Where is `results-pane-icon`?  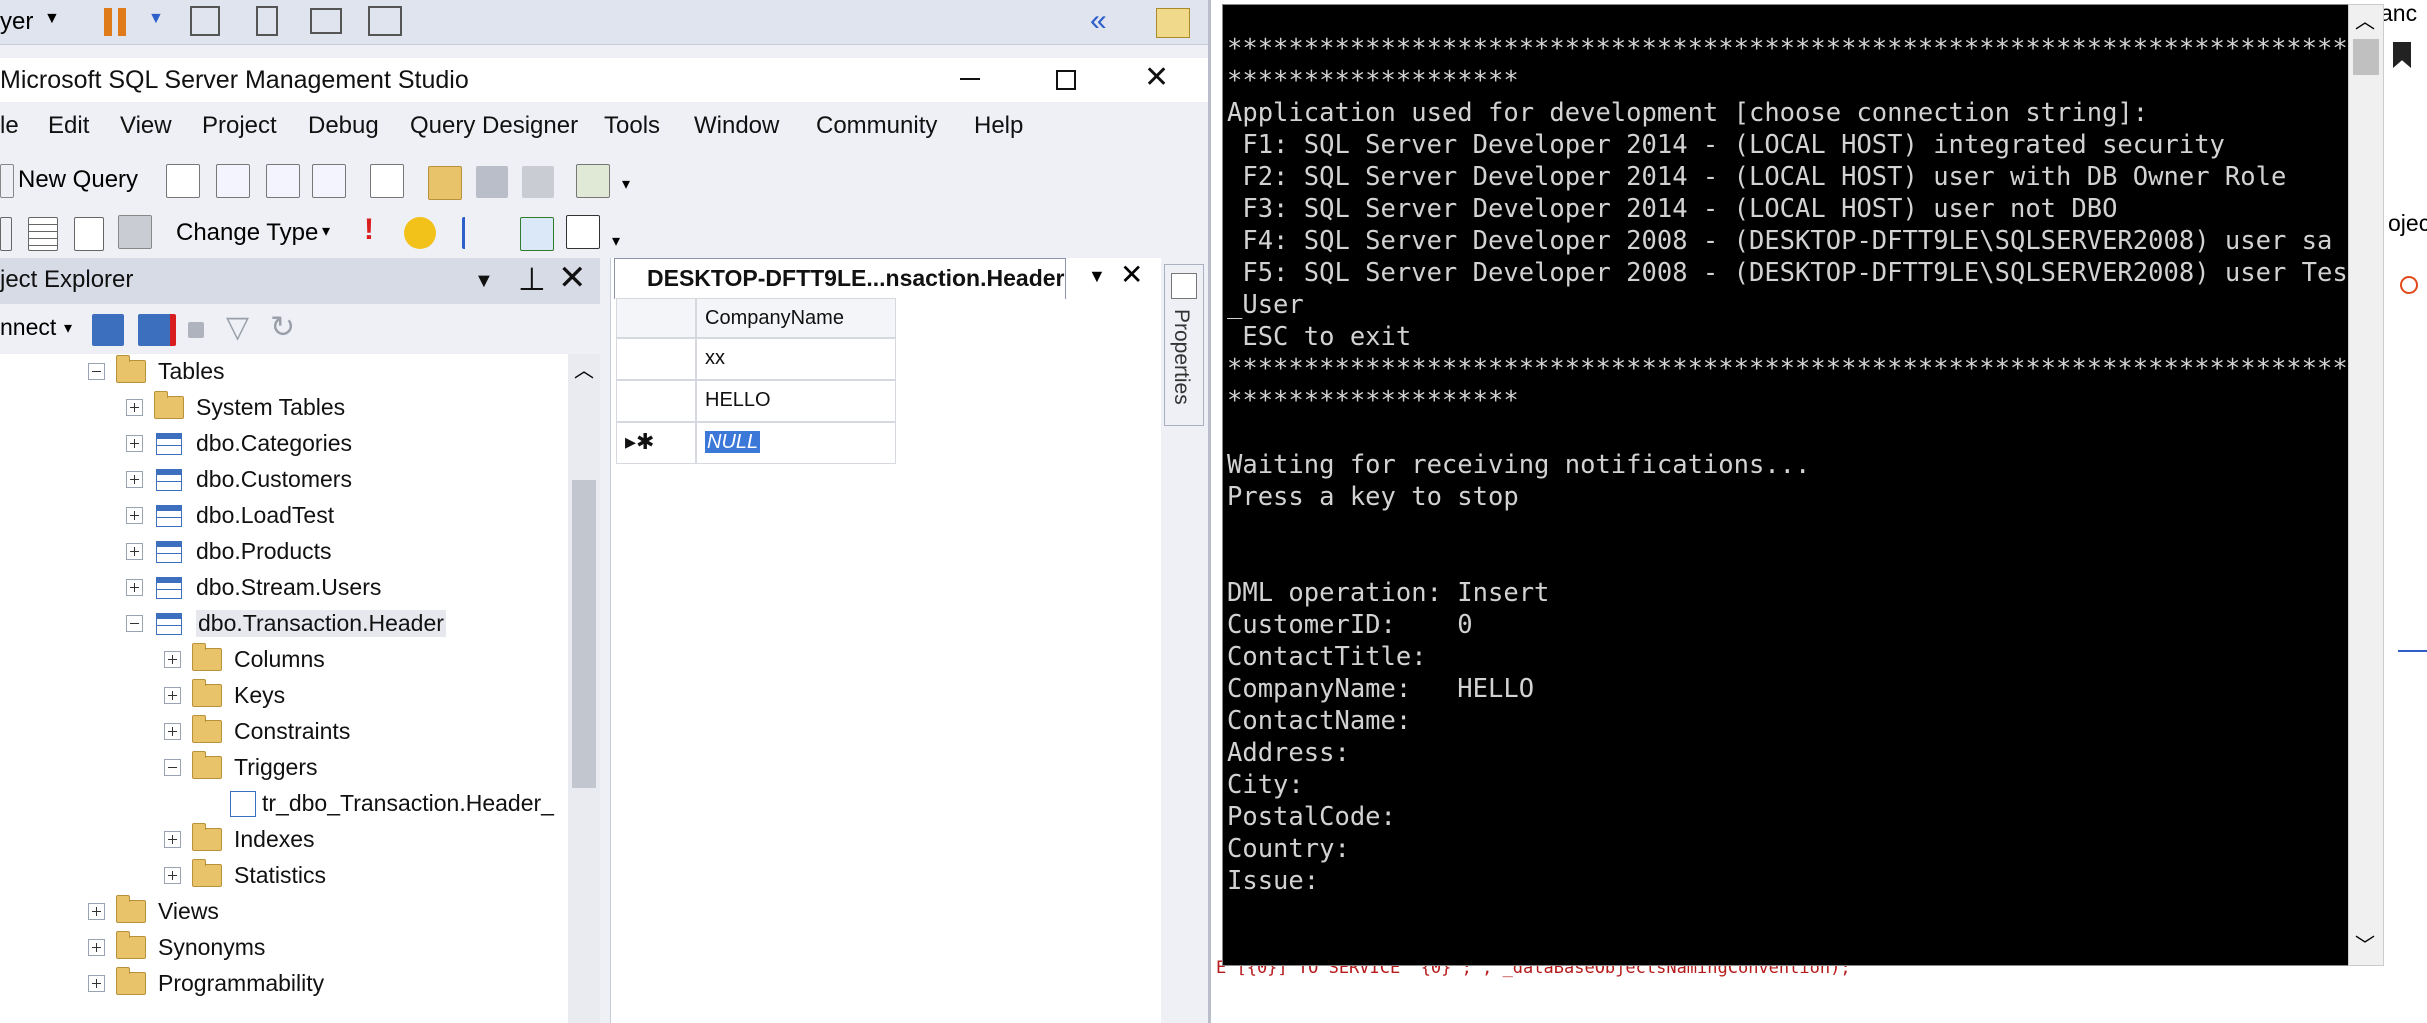
results-pane-icon is located at coordinates (135, 232).